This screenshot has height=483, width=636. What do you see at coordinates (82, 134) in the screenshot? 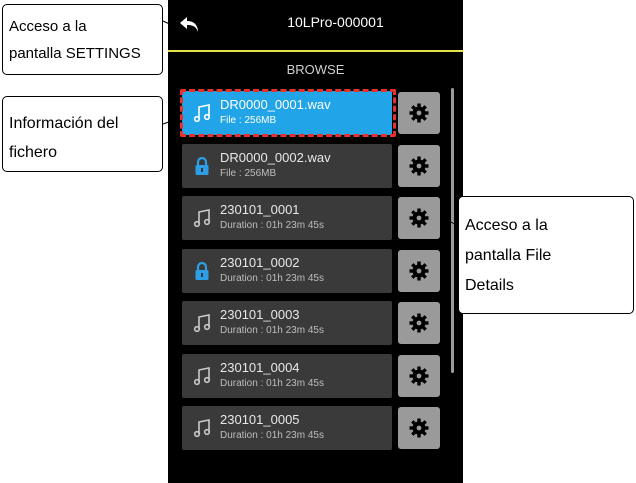
I see `callout-file-info: Información del fichero` at bounding box center [82, 134].